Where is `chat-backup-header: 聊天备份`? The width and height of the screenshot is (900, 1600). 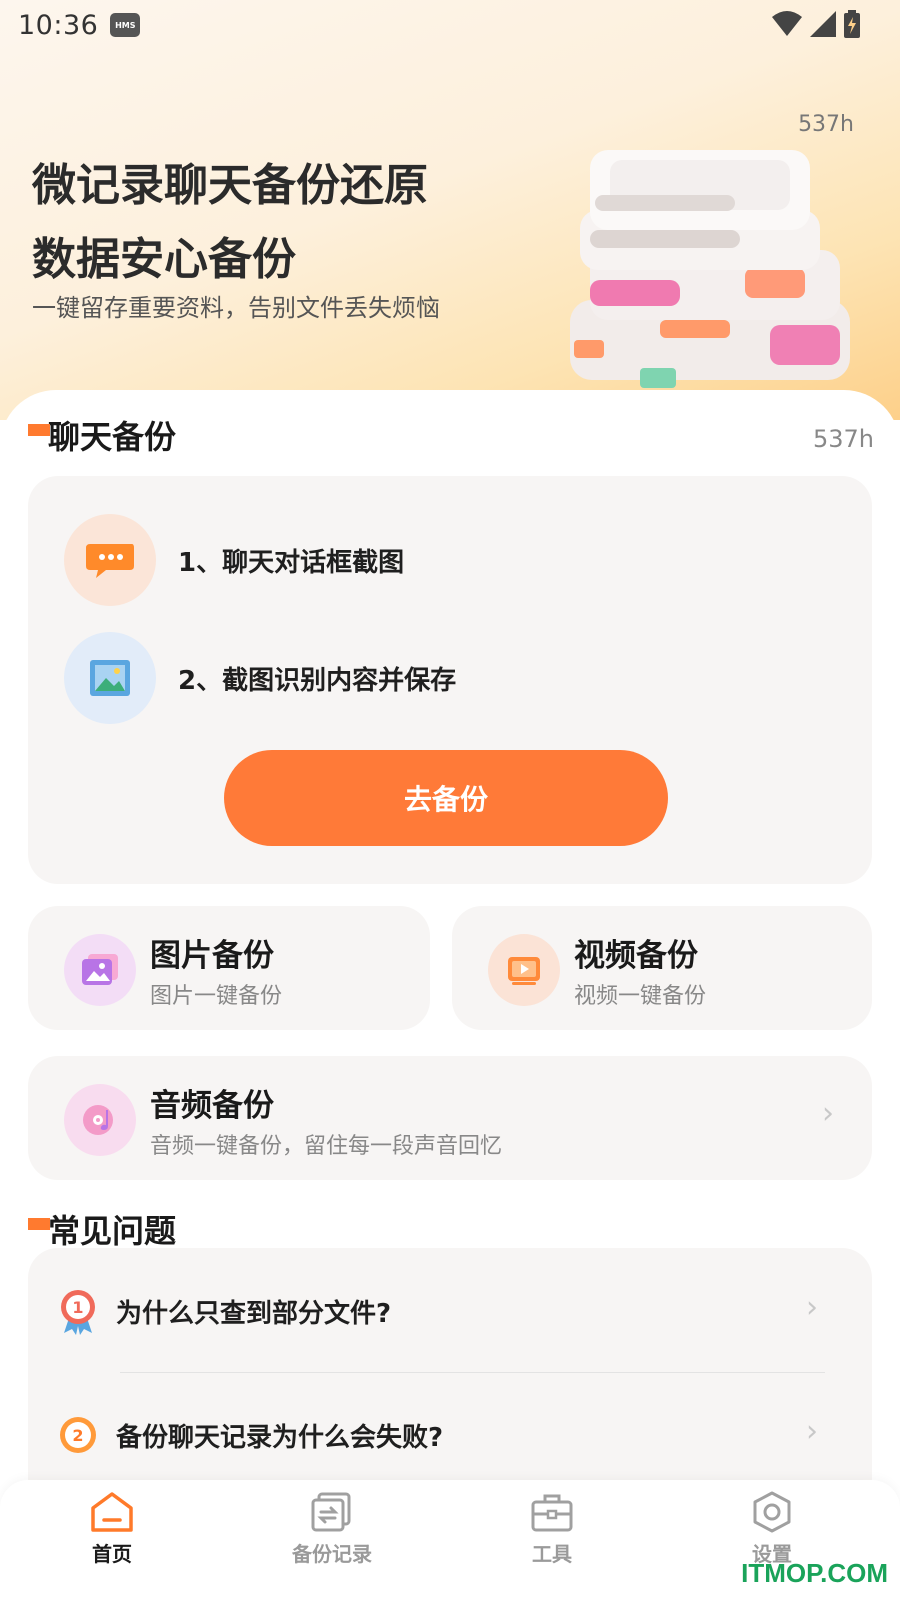 chat-backup-header: 聊天备份 is located at coordinates (102, 435).